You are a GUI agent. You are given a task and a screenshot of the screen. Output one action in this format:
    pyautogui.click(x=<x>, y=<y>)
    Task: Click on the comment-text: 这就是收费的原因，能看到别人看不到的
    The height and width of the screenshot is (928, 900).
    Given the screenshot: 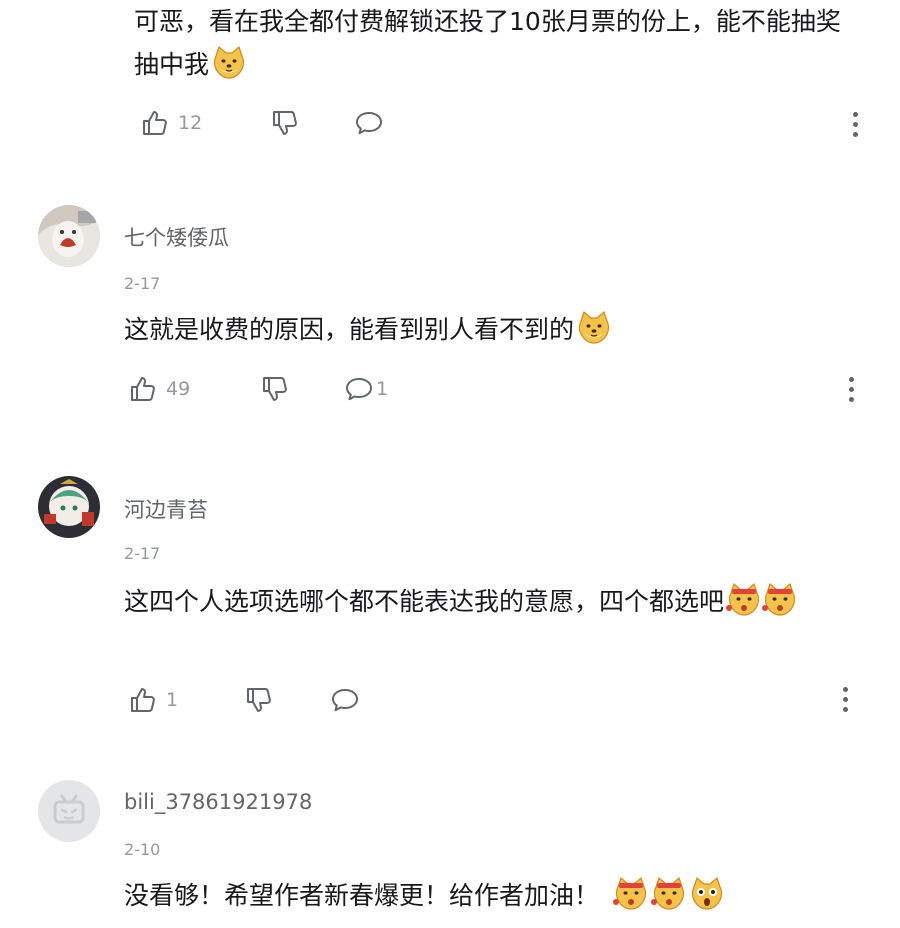 What is the action you would take?
    pyautogui.click(x=494, y=329)
    